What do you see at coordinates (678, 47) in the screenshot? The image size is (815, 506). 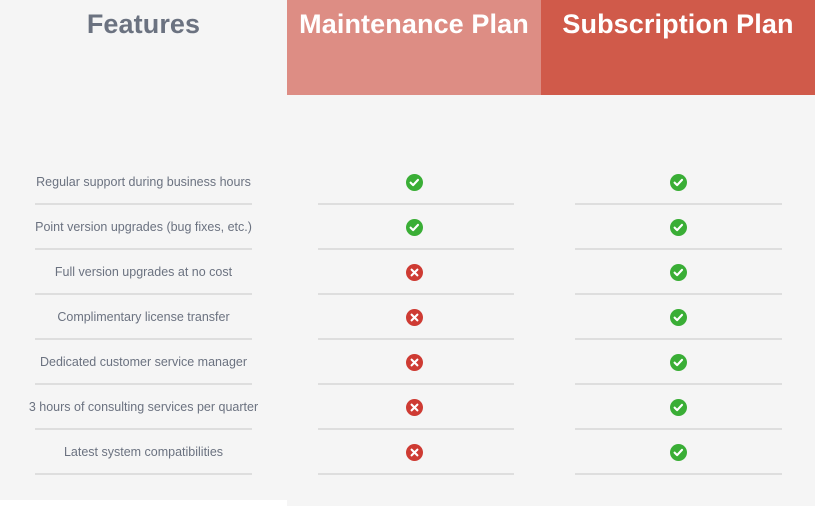 I see `subscription-plan-column-header: Subscription Plan` at bounding box center [678, 47].